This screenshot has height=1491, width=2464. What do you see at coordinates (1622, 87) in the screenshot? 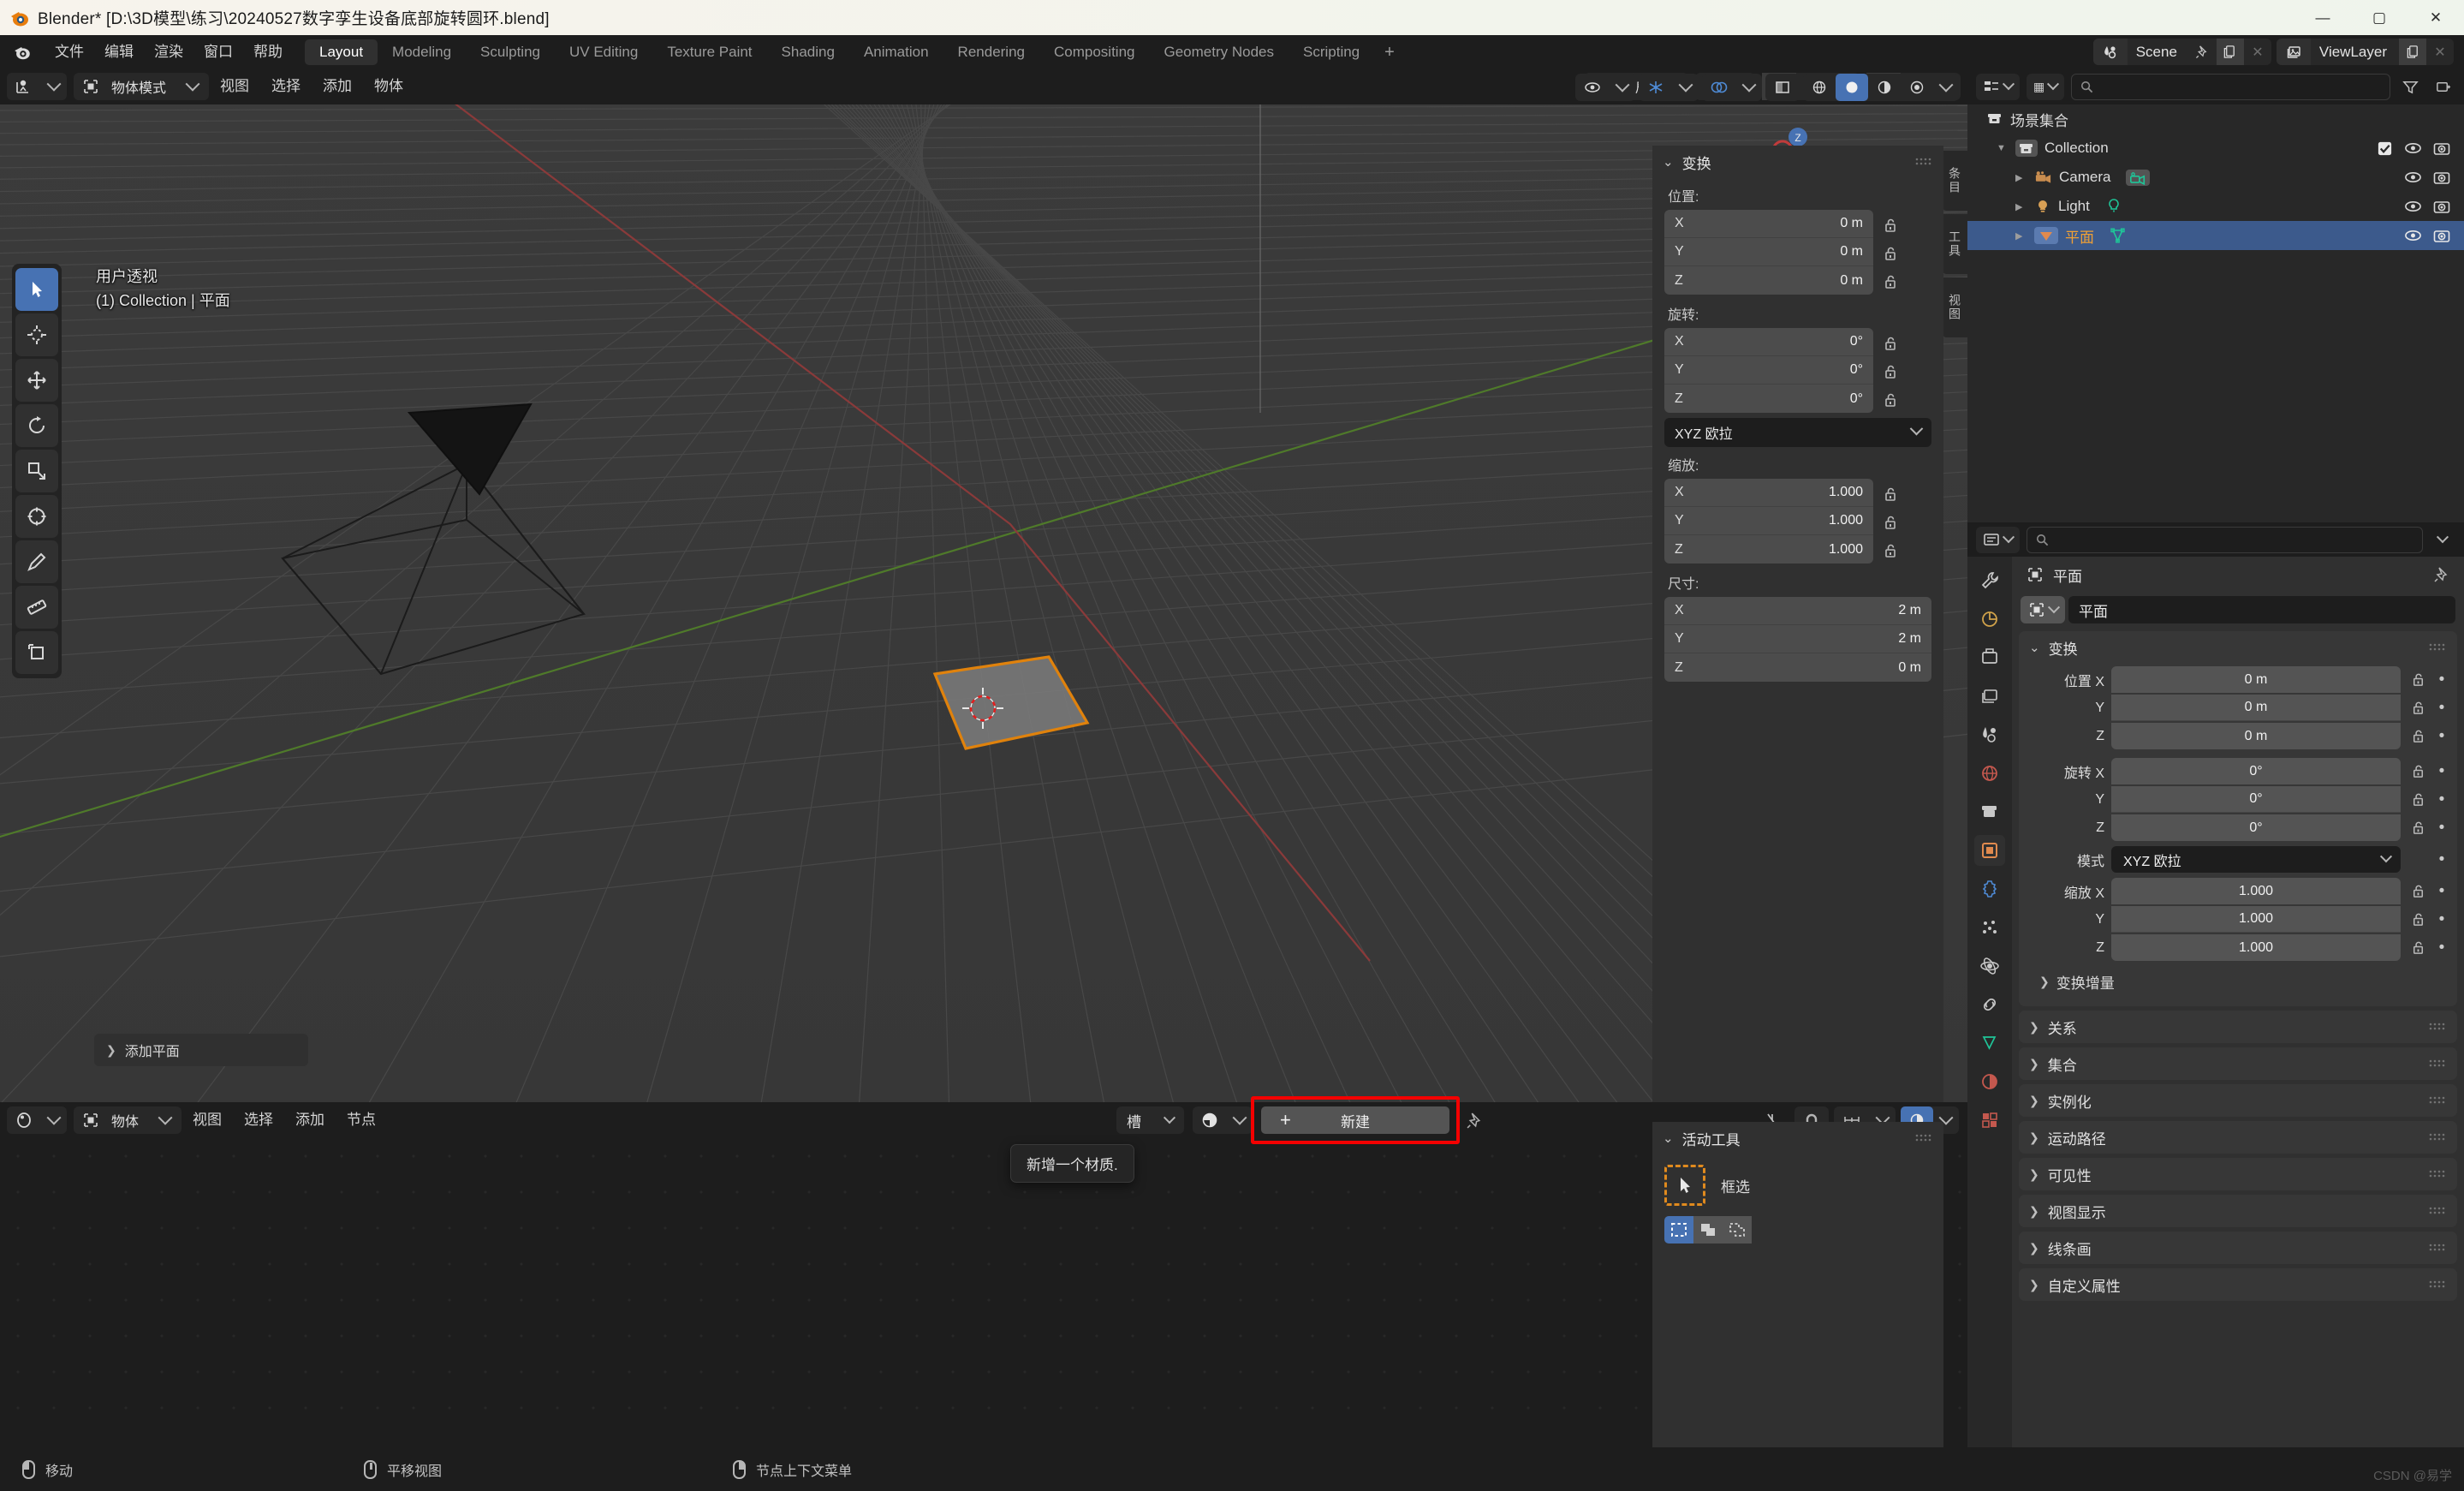
I see `visibility-chevron-icon` at bounding box center [1622, 87].